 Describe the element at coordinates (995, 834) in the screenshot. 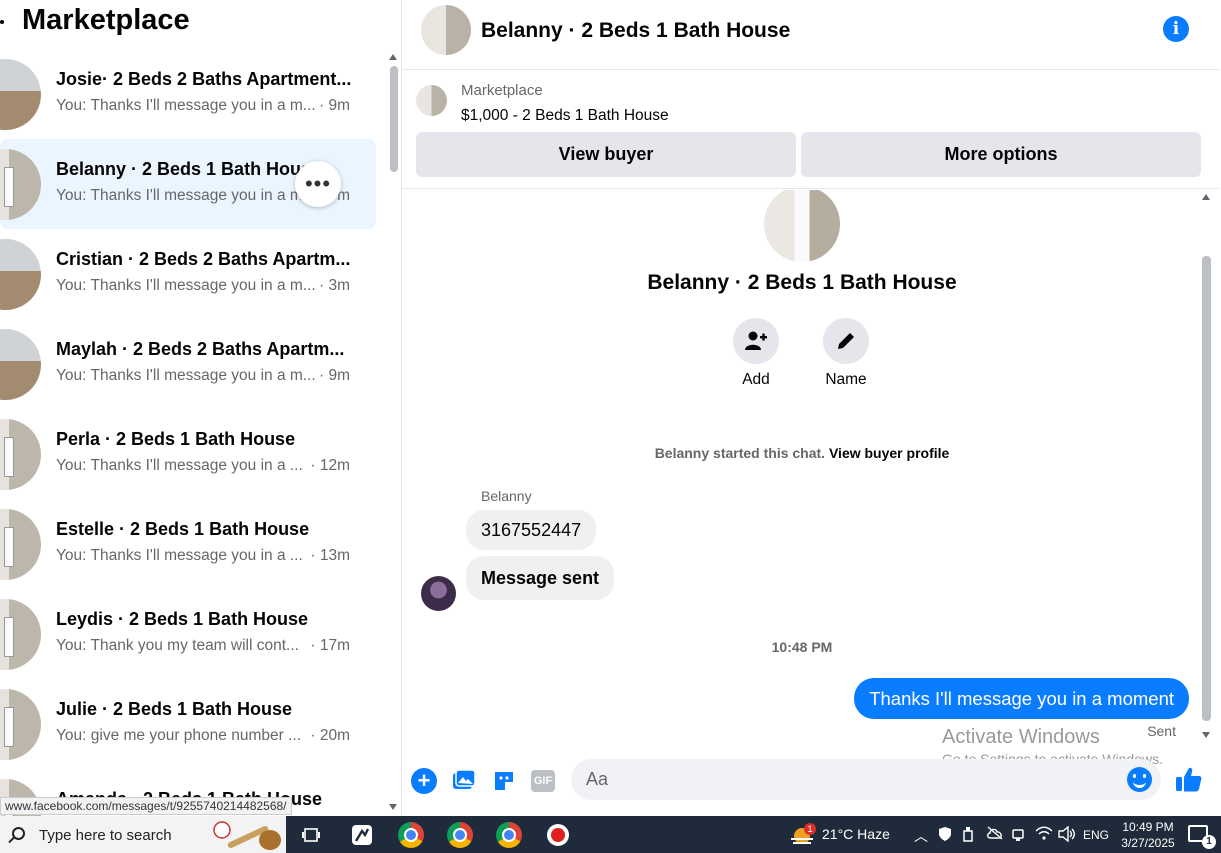

I see `cloud-offline-icon` at that location.